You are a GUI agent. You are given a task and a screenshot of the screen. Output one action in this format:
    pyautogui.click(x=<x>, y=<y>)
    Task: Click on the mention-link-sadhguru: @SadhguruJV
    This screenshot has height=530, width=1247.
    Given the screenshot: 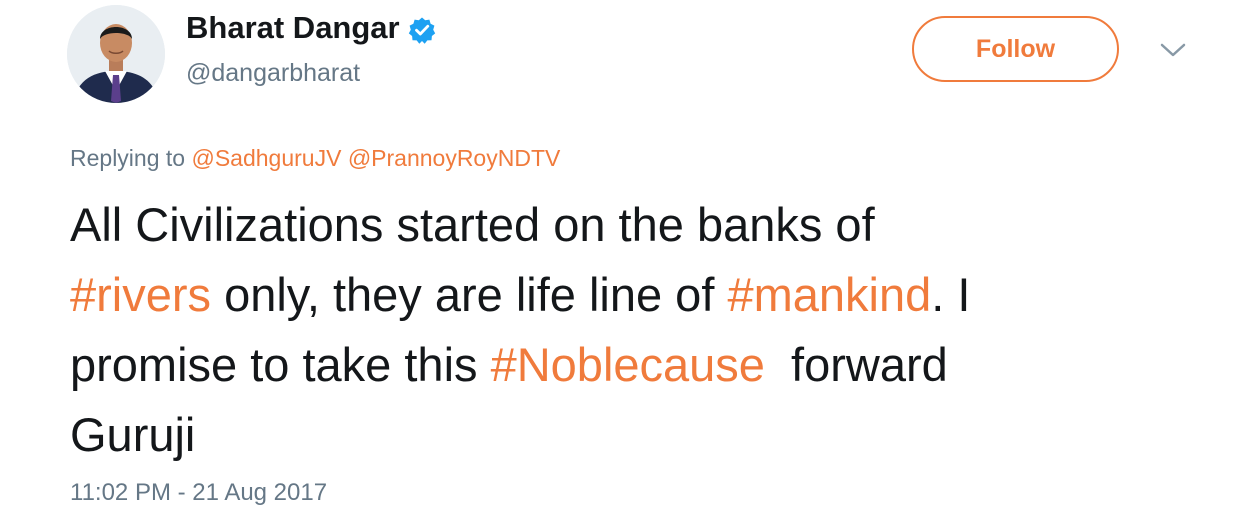 What is the action you would take?
    pyautogui.click(x=266, y=158)
    